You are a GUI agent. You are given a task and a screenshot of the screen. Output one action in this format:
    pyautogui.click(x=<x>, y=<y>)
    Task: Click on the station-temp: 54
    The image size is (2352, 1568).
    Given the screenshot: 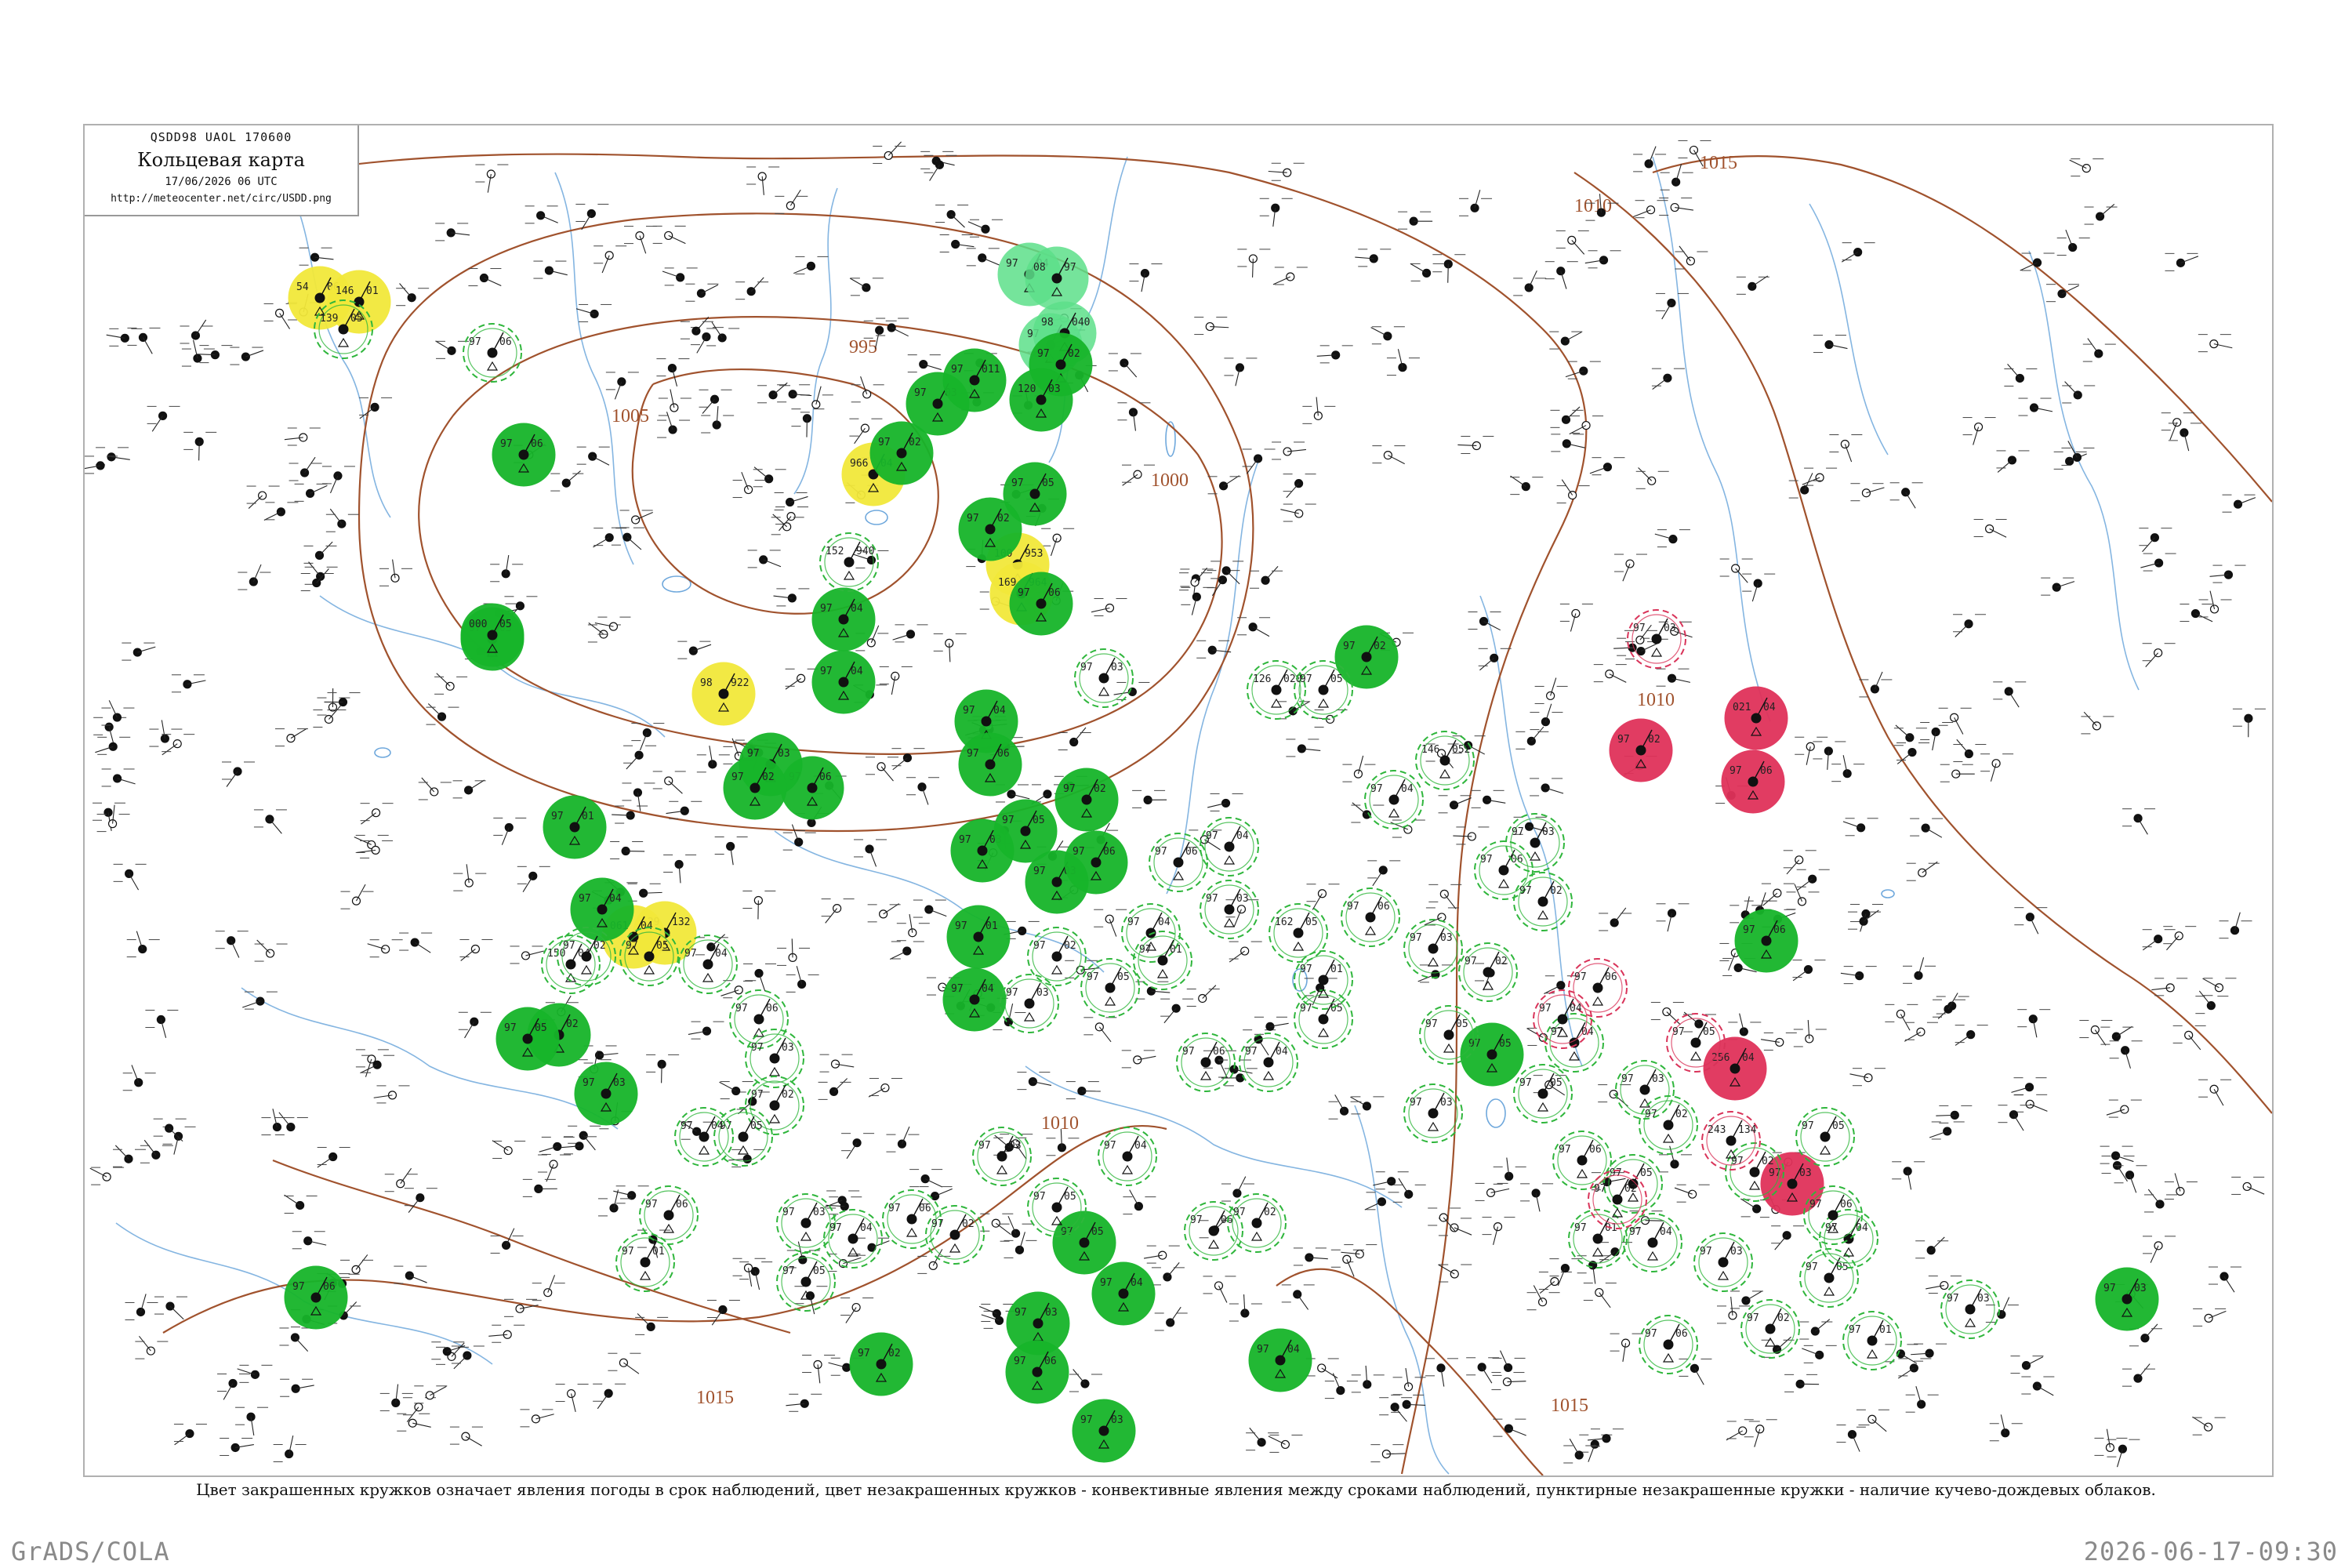 What is the action you would take?
    pyautogui.click(x=302, y=287)
    